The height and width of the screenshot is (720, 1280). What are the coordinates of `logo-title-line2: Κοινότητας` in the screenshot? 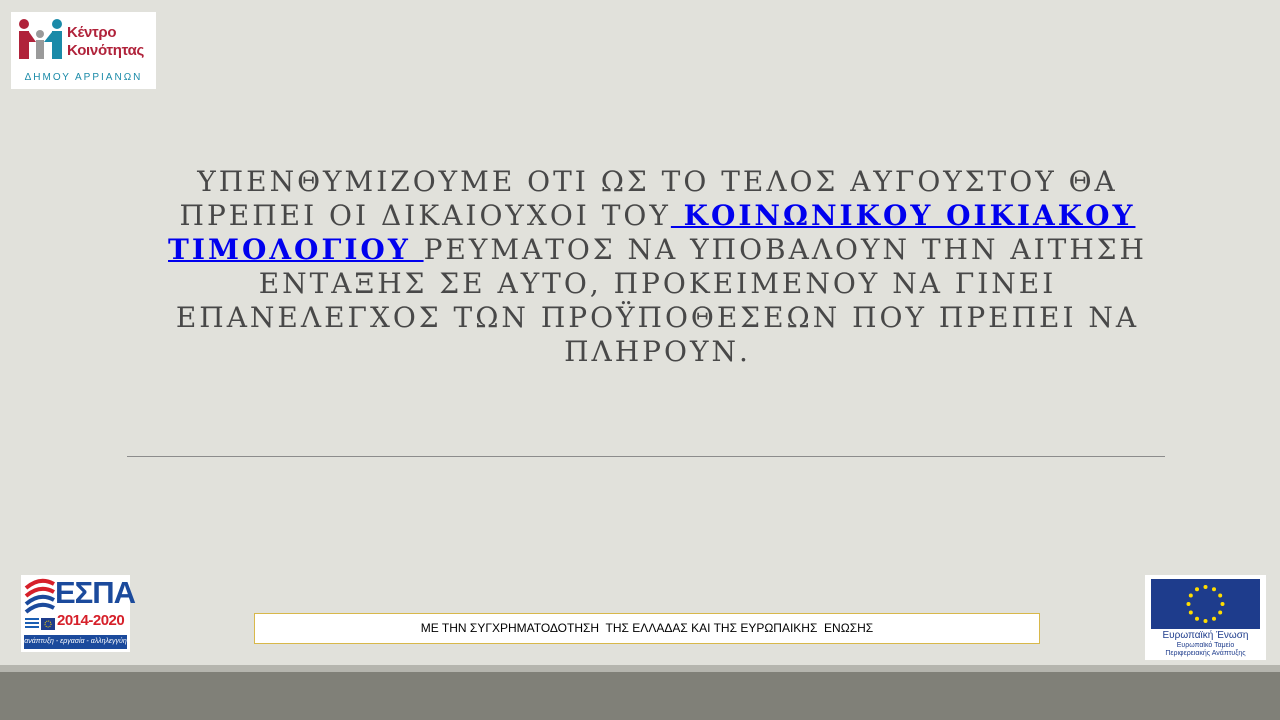 It's located at (106, 50).